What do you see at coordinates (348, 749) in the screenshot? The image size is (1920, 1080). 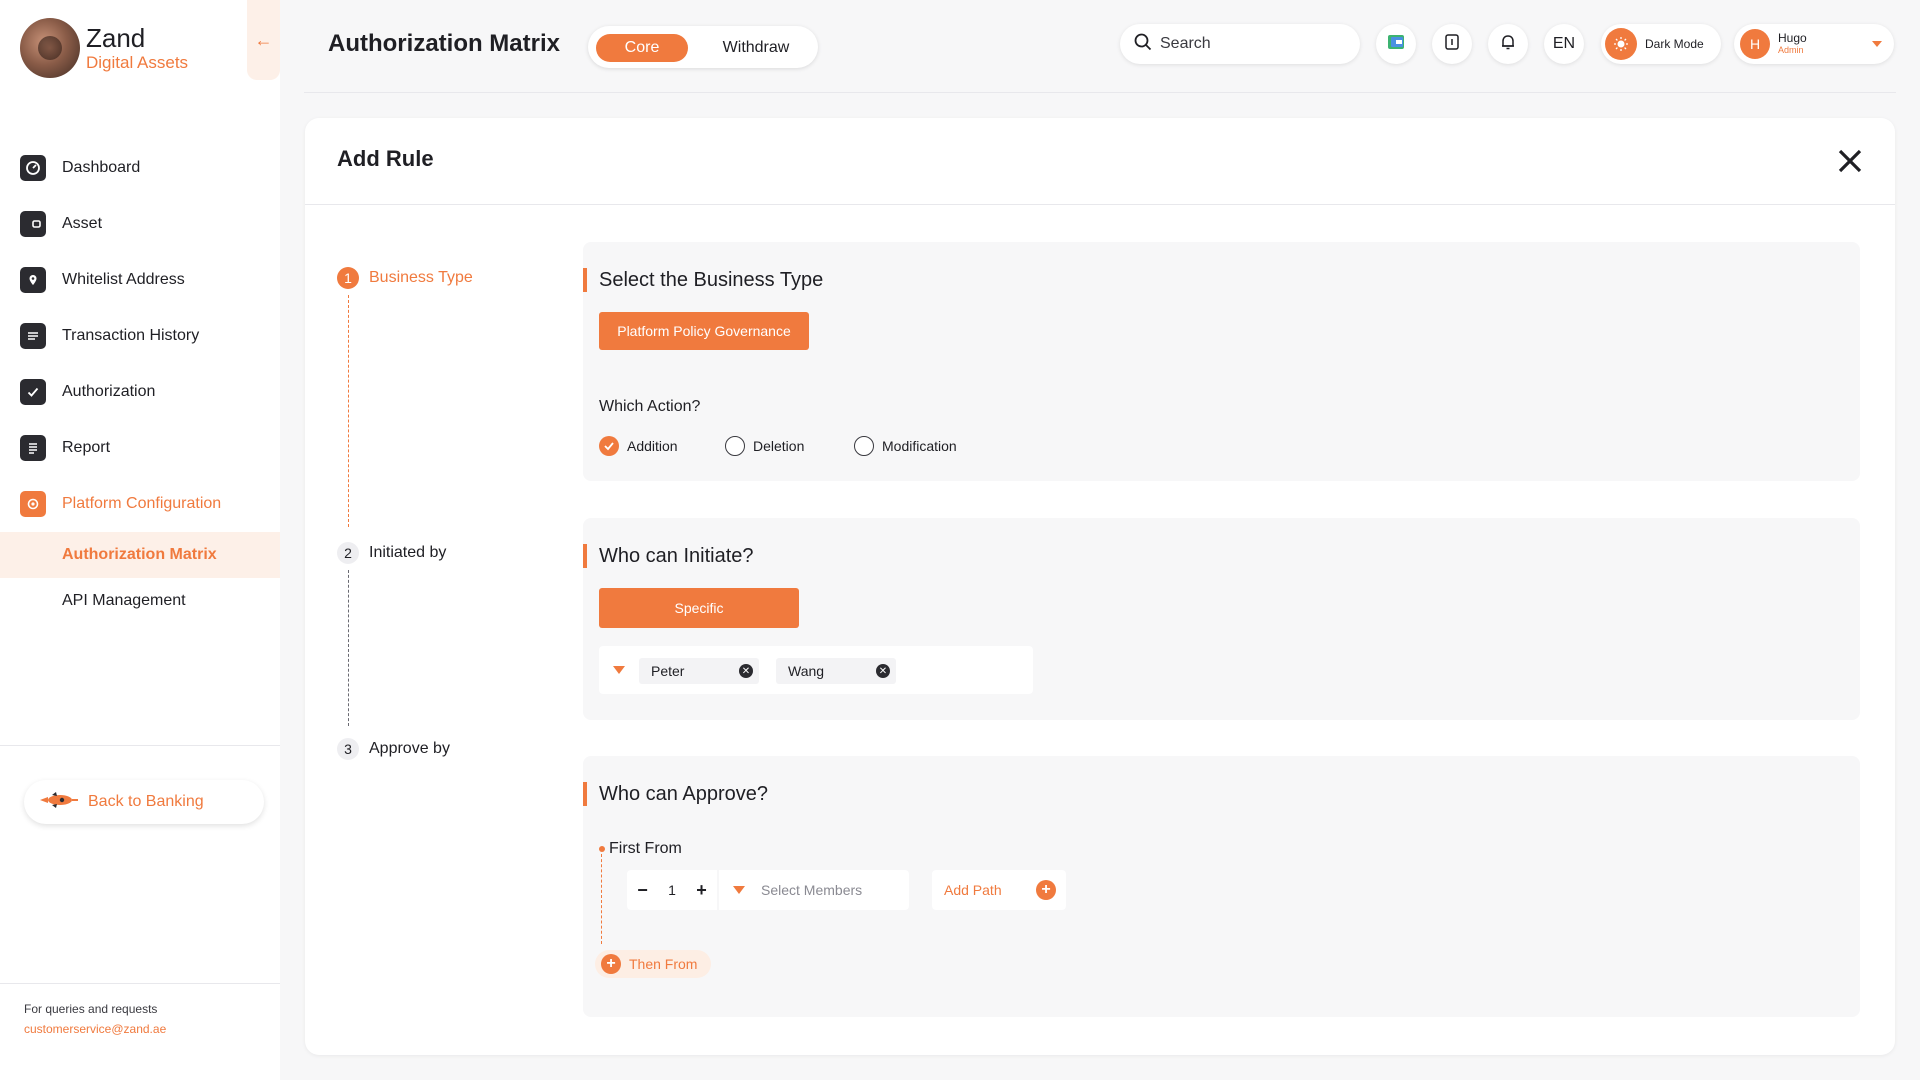 I see `step-number: 3` at bounding box center [348, 749].